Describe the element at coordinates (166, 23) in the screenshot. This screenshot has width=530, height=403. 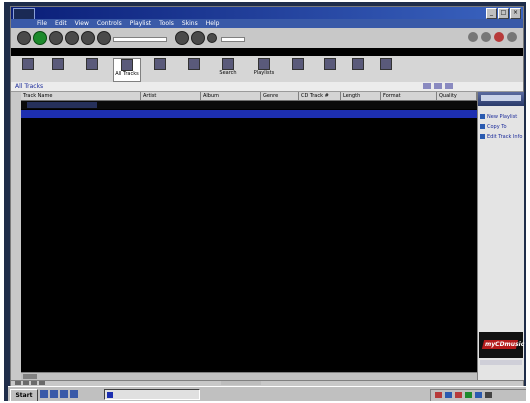
I see `menu-tools: Tools` at that location.